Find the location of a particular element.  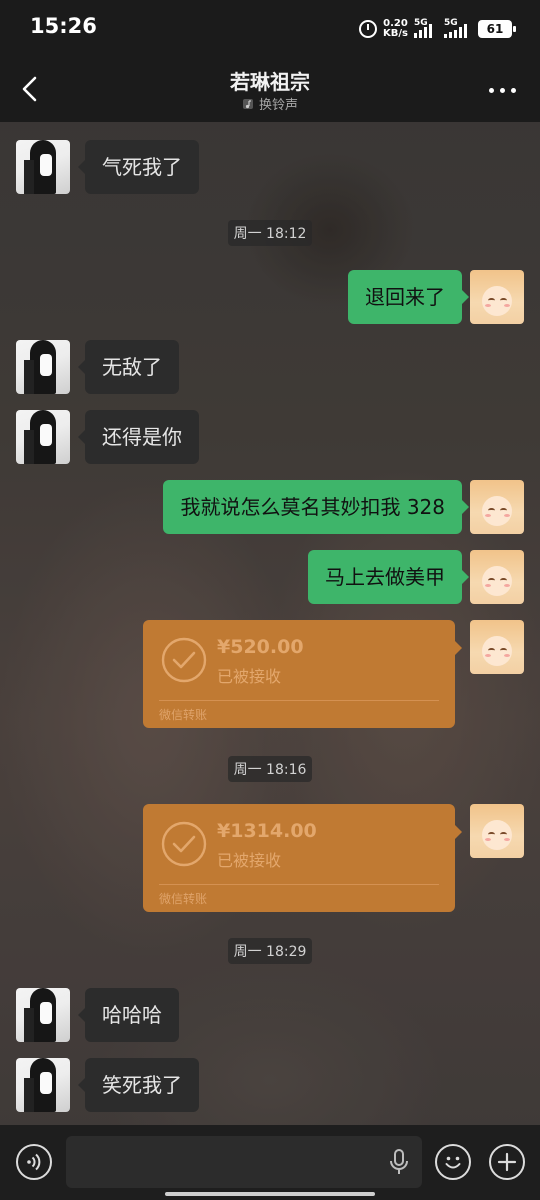

chat-header: 若琳祖宗 换铃声 is located at coordinates (270, 90).